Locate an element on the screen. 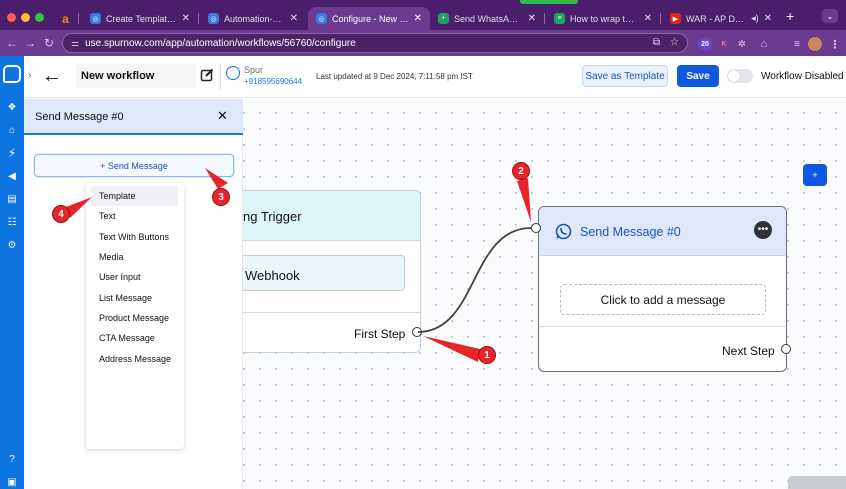 This screenshot has height=489, width=846. menu-item-text: Text is located at coordinates (135, 216).